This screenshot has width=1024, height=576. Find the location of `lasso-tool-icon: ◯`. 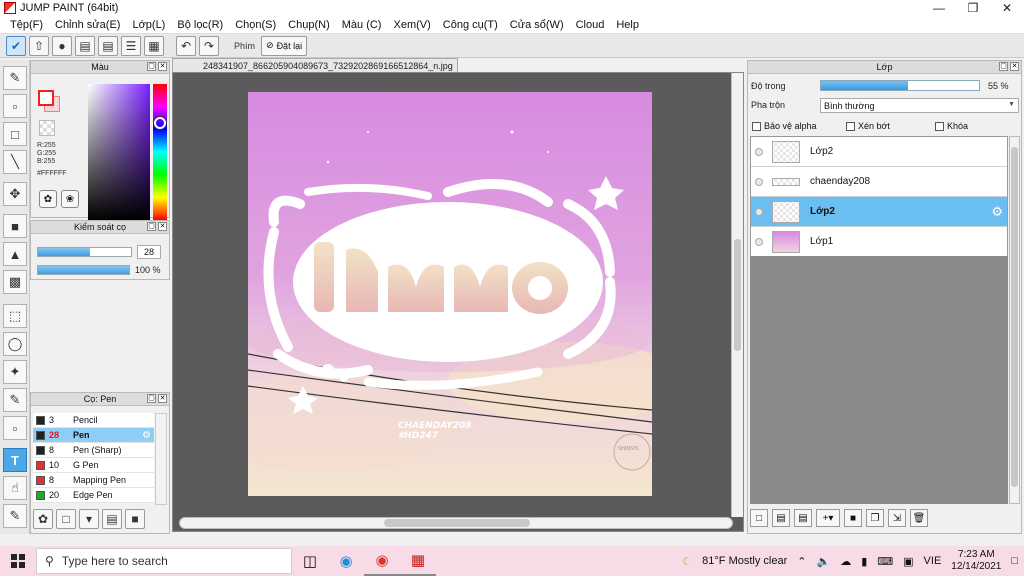

lasso-tool-icon: ◯ is located at coordinates (15, 344).